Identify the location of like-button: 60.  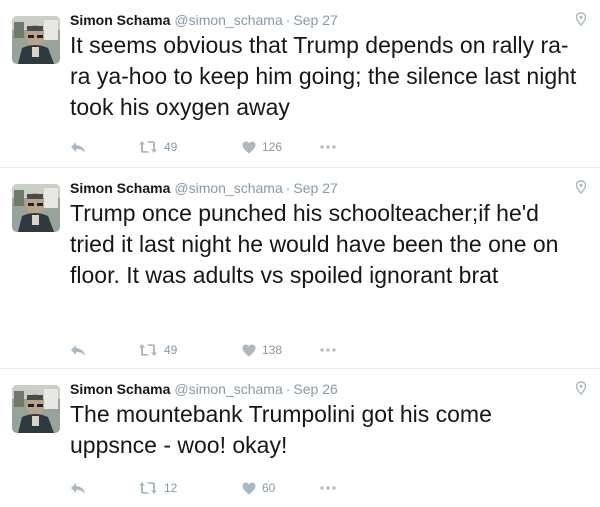
(258, 488).